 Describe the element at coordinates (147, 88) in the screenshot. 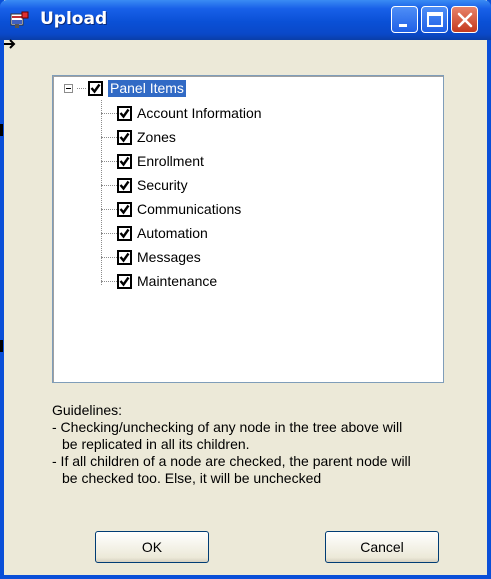

I see `tree-node-panel-items: Panel Items` at that location.